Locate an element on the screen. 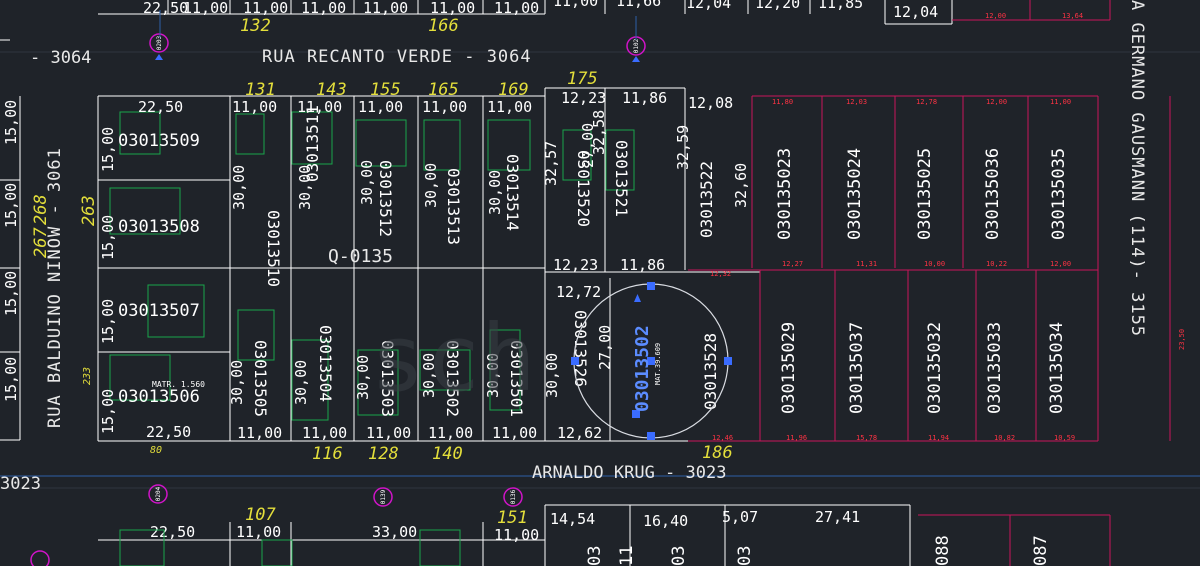 The height and width of the screenshot is (566, 1200). house-number: 151 is located at coordinates (512, 518).